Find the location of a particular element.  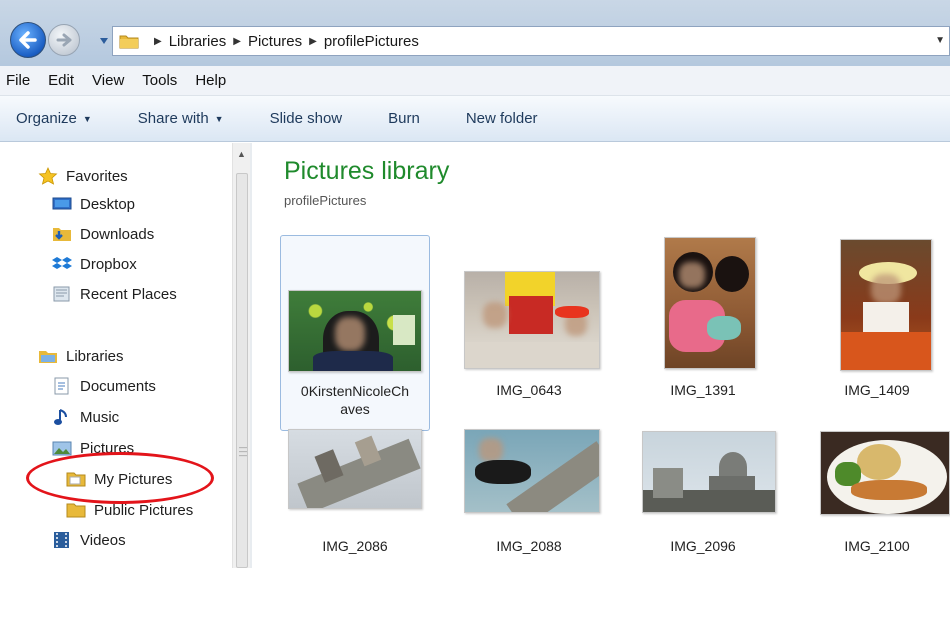

sidebar-item-pictures: Pictures is located at coordinates (93, 448).